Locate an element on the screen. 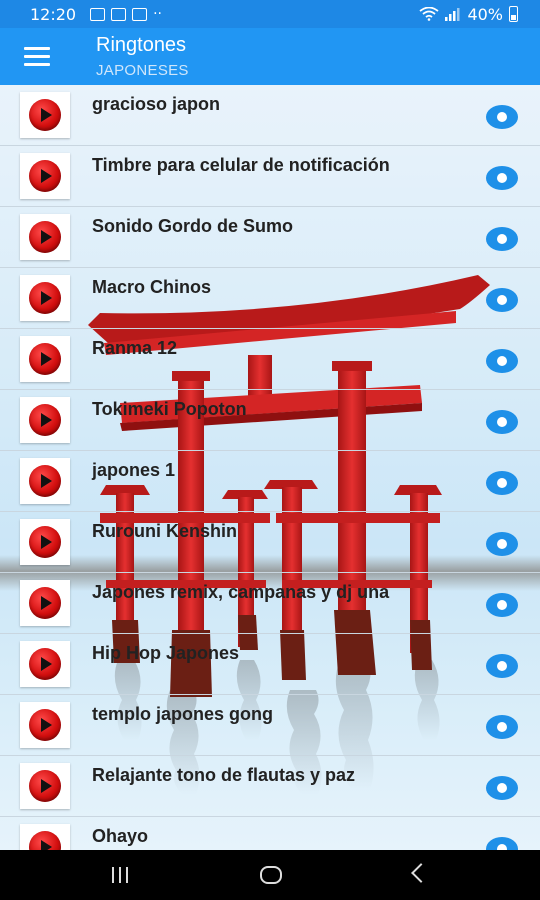 This screenshot has width=540, height=900. ringtone-title: Tokimeki Popoton is located at coordinates (169, 409).